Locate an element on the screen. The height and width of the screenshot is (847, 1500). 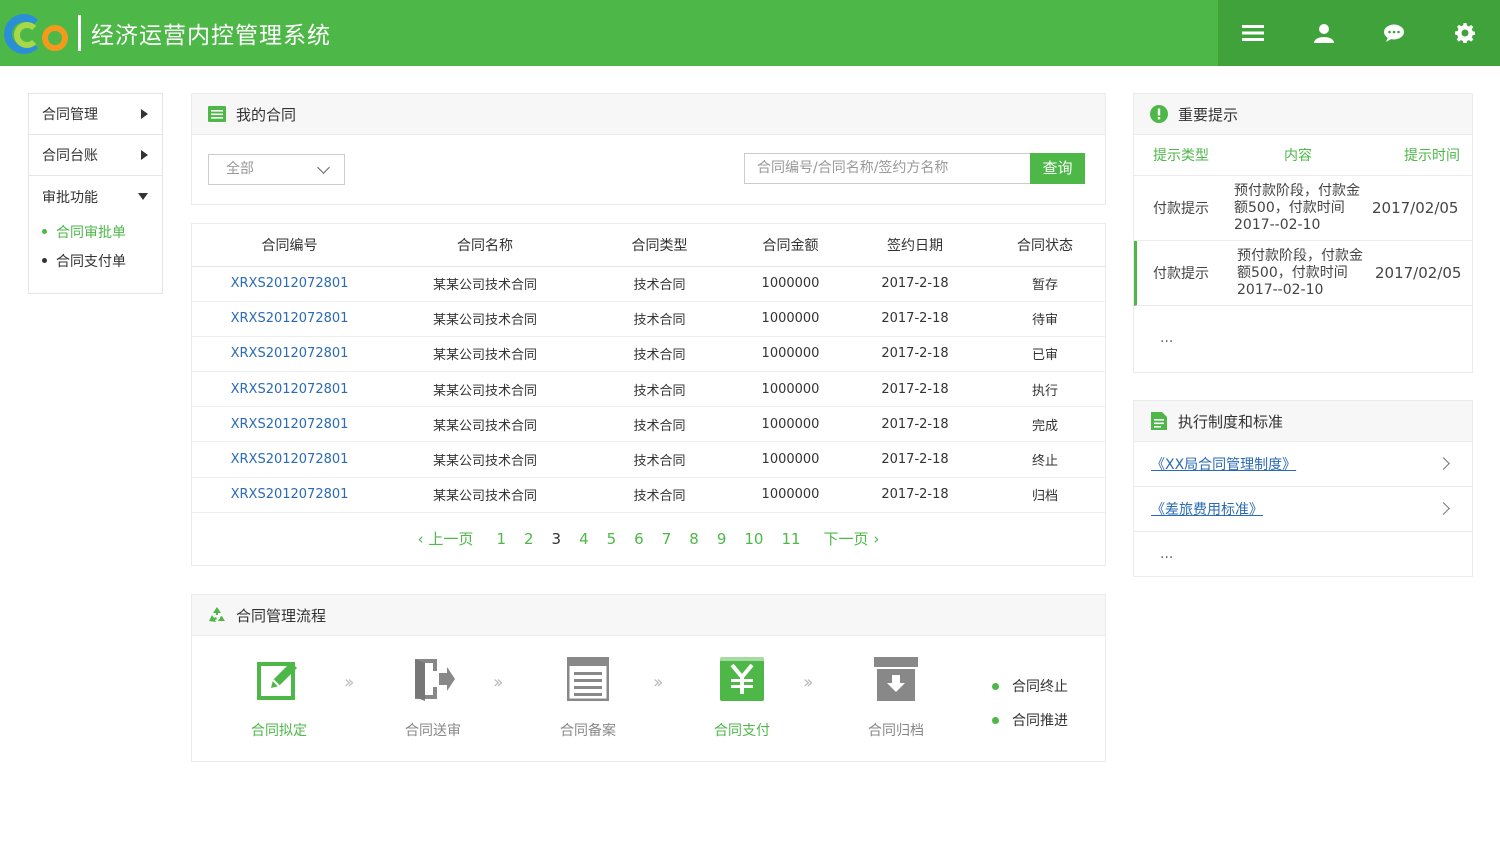
page-5: 5 is located at coordinates (612, 539).